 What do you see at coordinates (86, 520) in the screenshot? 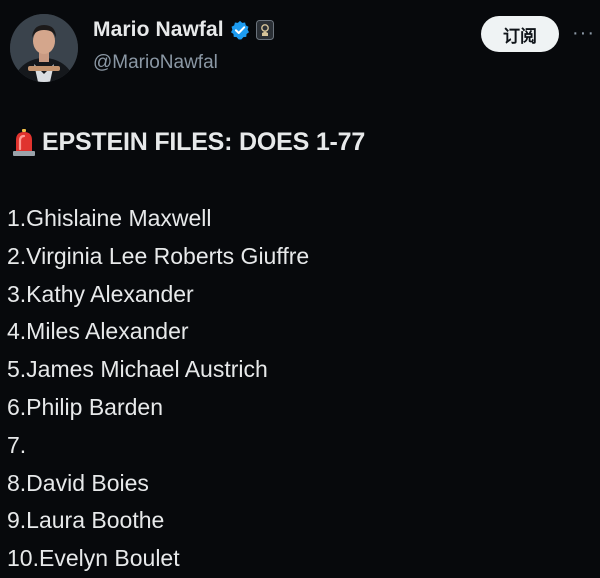
I see `list-item: 9.Laura Boothe` at bounding box center [86, 520].